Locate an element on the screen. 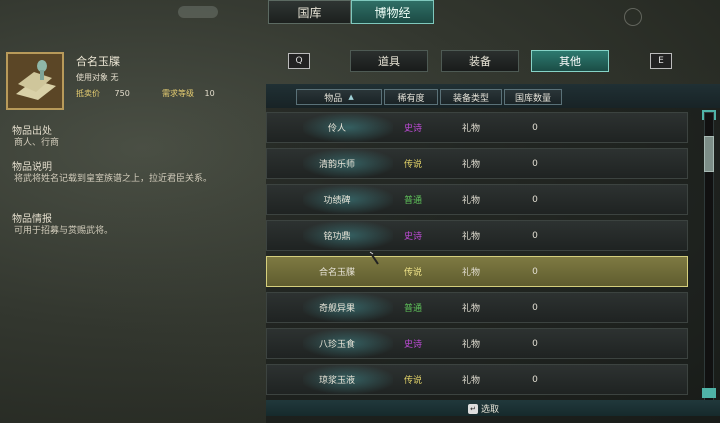  row-name: 八珍玉食 is located at coordinates (336, 345).